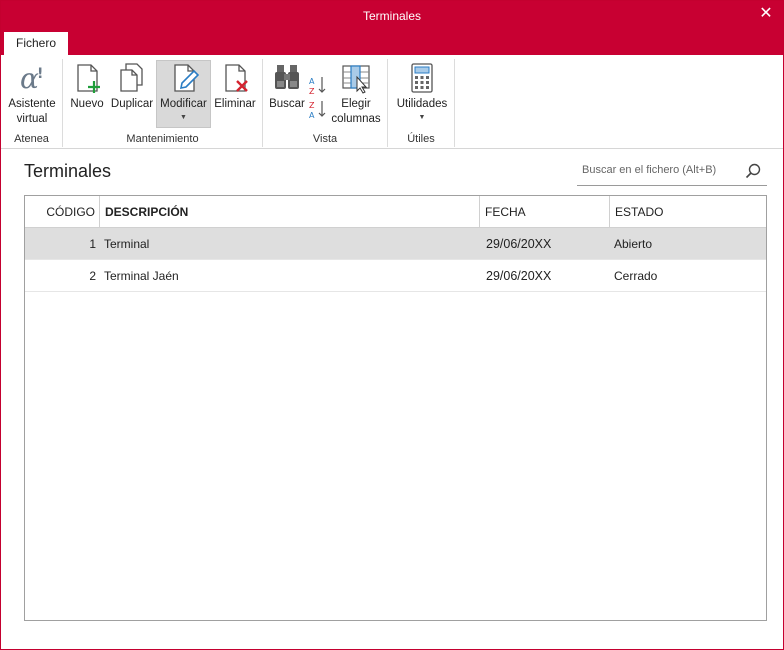 This screenshot has height=650, width=784. I want to click on asistente-label-line1: Asistente, so click(32, 104).